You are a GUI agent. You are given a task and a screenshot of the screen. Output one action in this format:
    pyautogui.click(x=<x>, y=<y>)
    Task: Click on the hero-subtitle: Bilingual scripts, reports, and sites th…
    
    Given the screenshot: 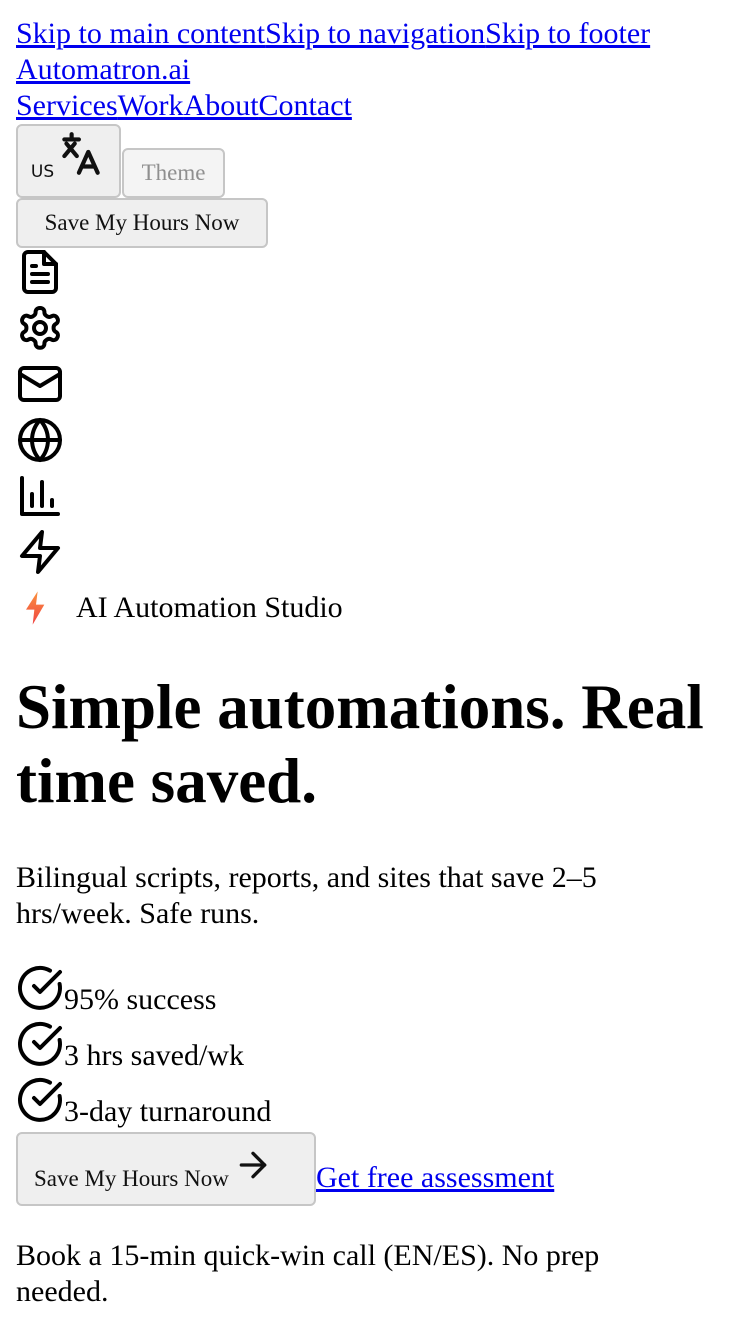 What is the action you would take?
    pyautogui.click(x=306, y=895)
    